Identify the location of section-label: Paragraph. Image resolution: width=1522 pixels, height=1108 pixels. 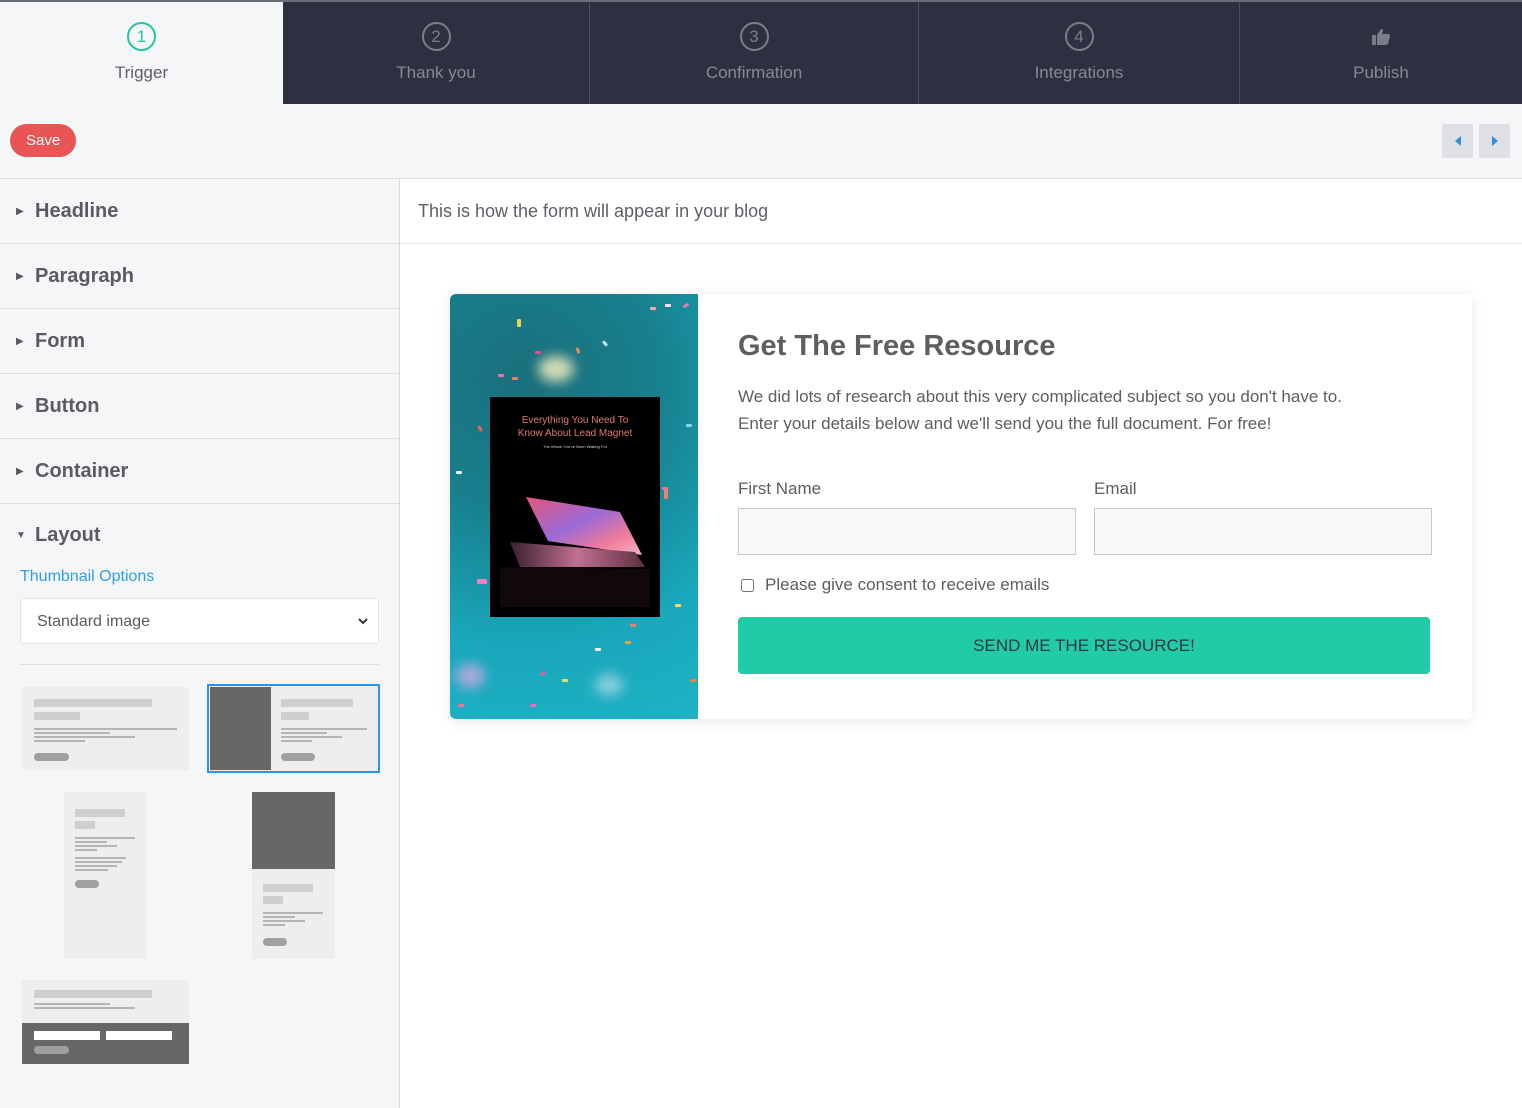
(84, 275).